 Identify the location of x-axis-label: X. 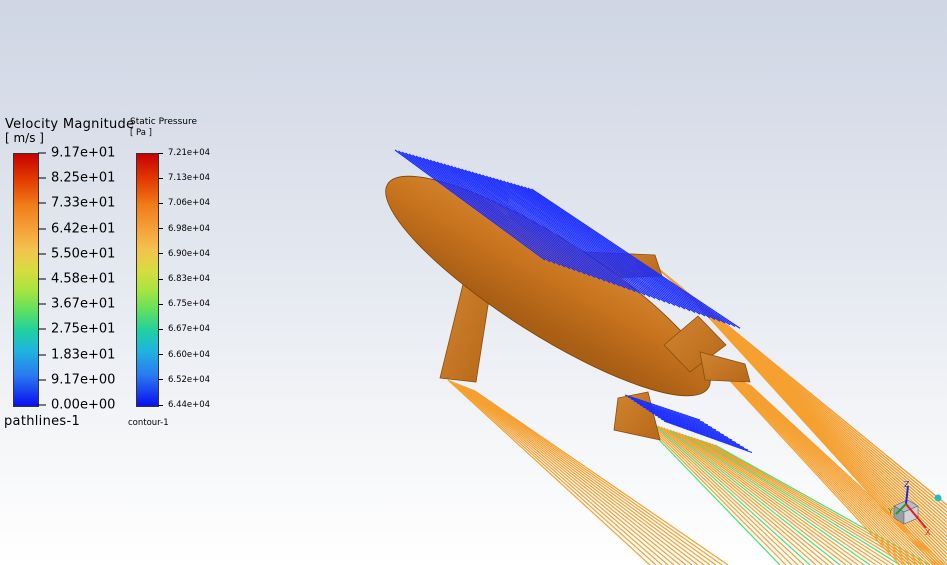
(928, 532).